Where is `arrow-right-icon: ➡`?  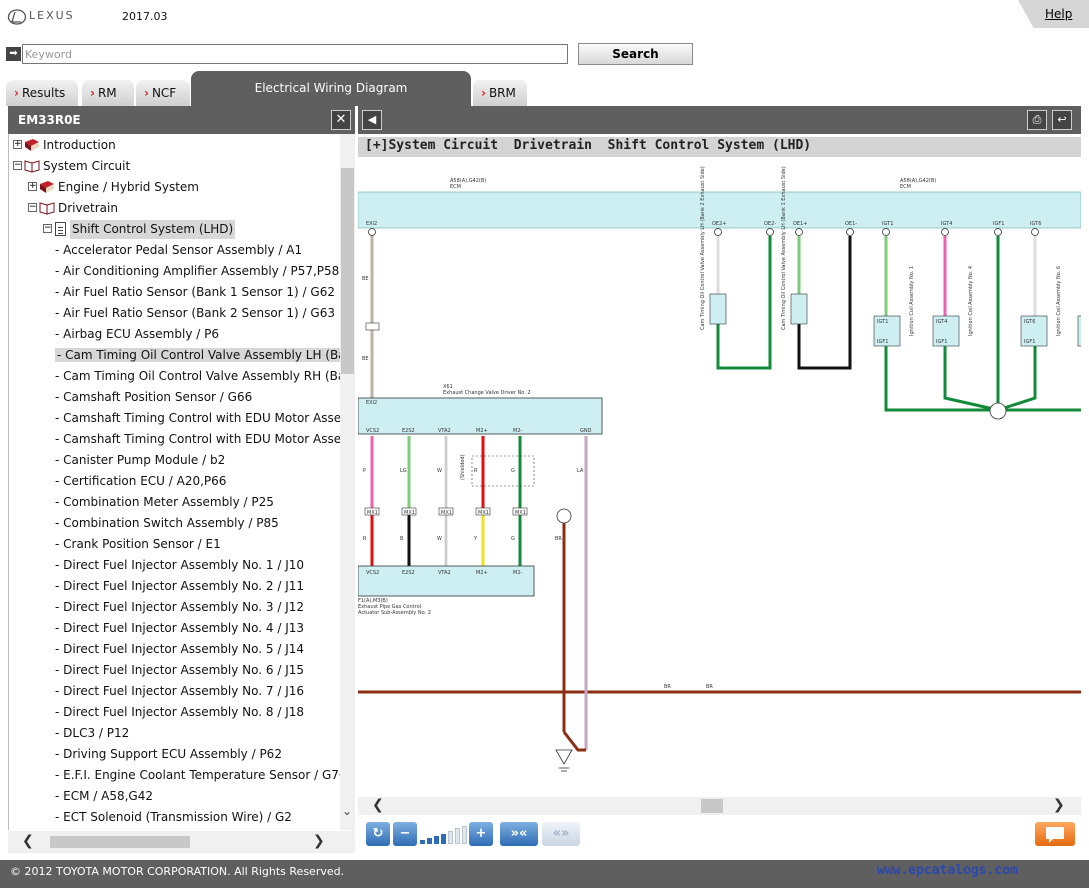
arrow-right-icon: ➡ is located at coordinates (13, 54).